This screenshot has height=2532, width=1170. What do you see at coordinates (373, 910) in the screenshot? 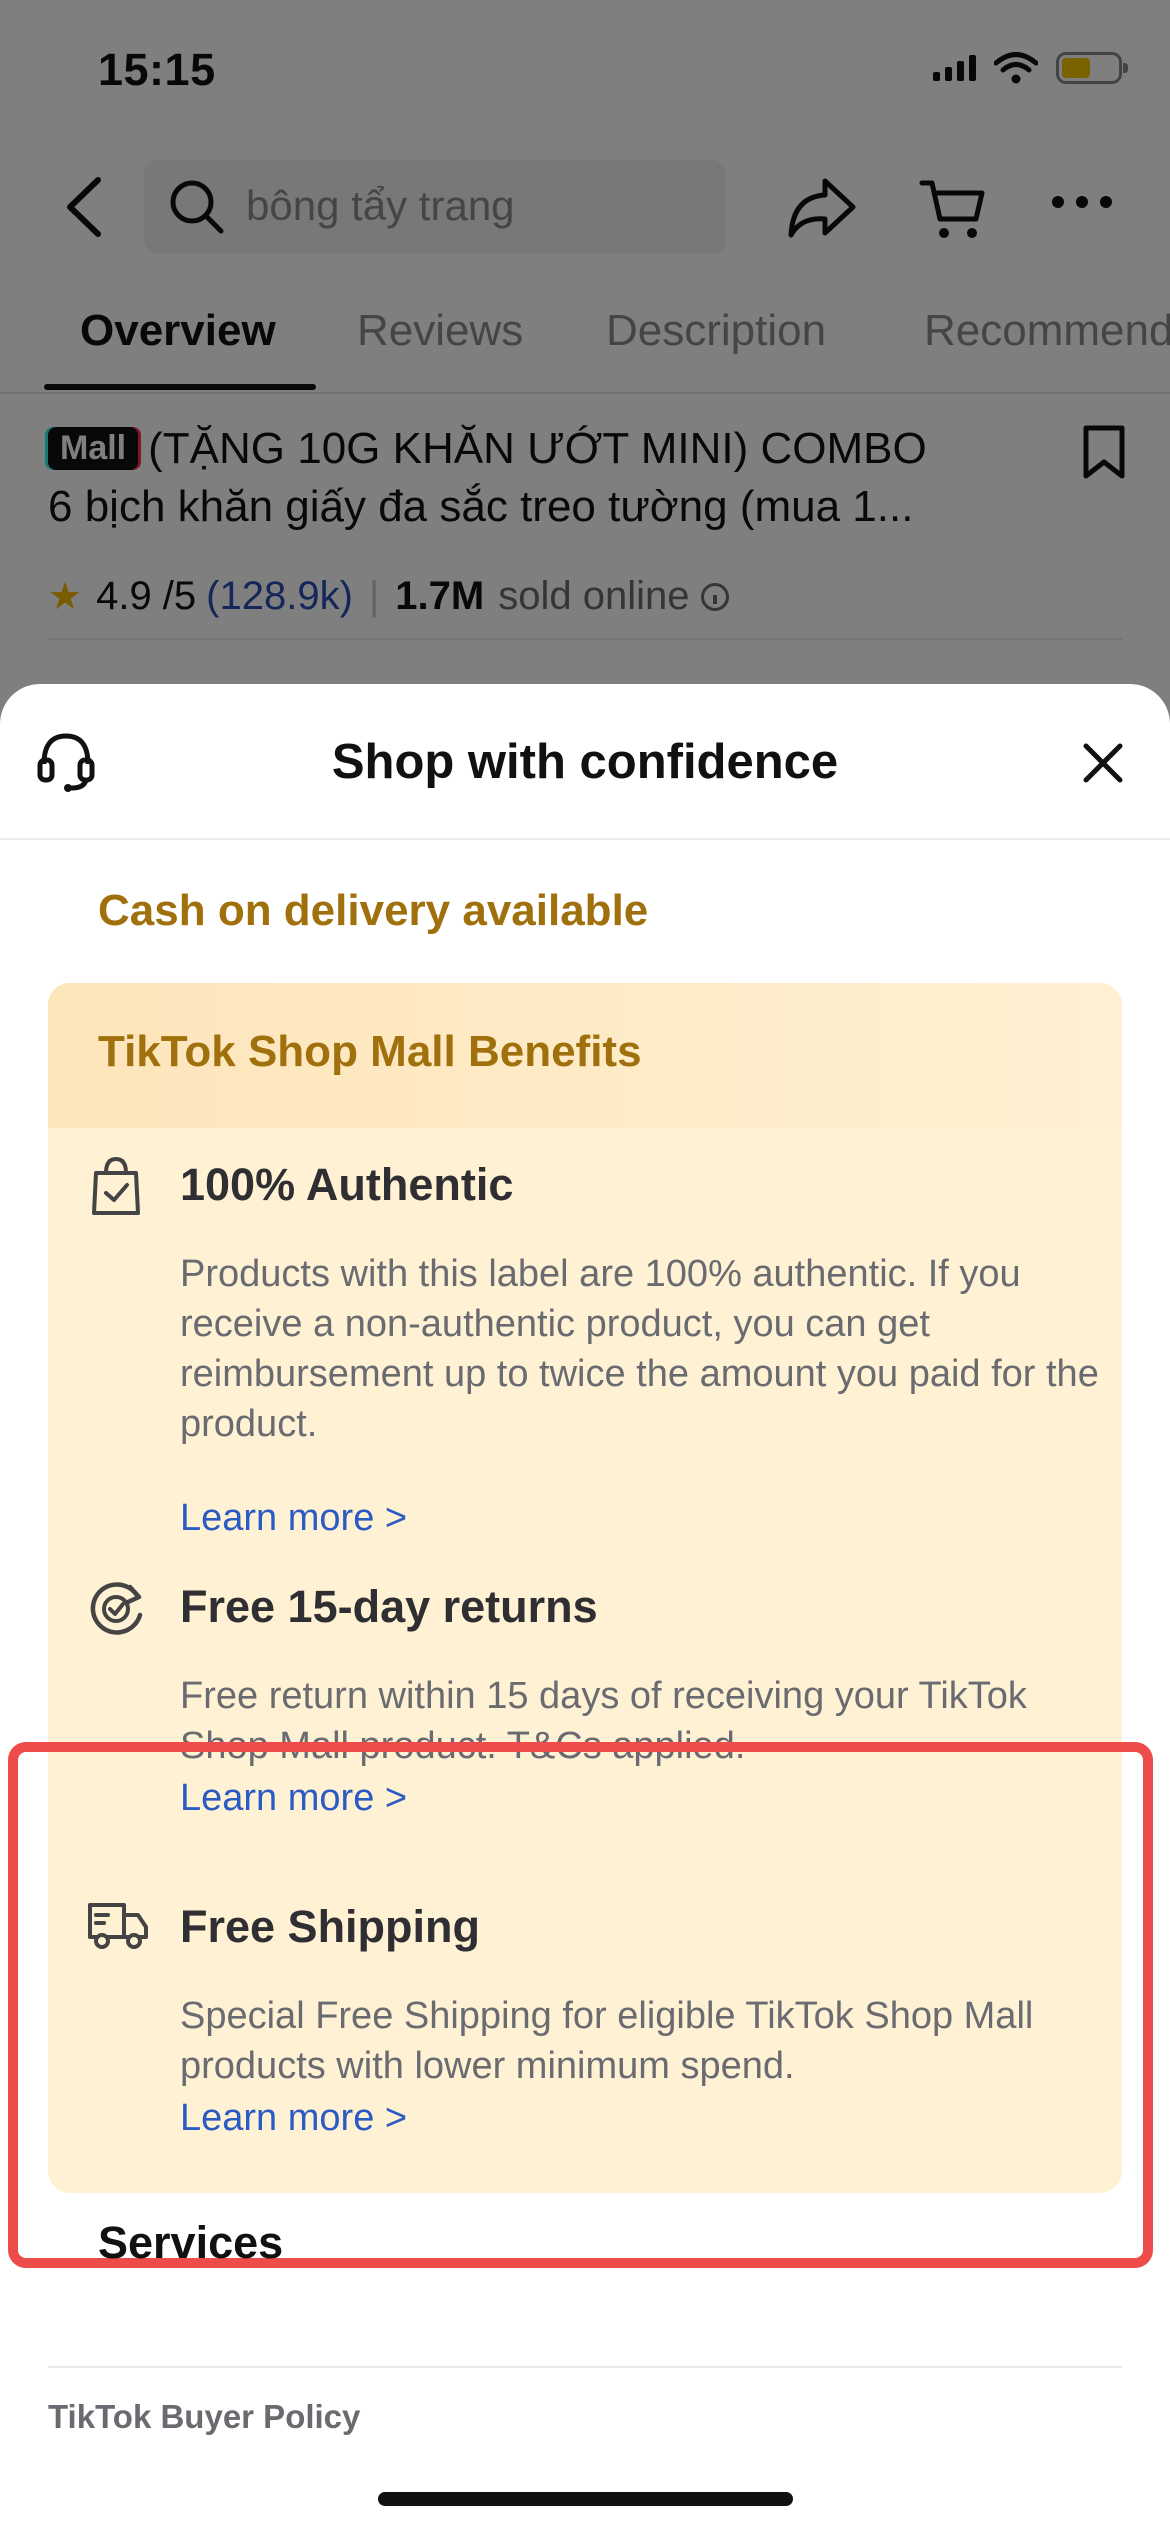
I see `cash-on-delivery-label: Cash on delivery available` at bounding box center [373, 910].